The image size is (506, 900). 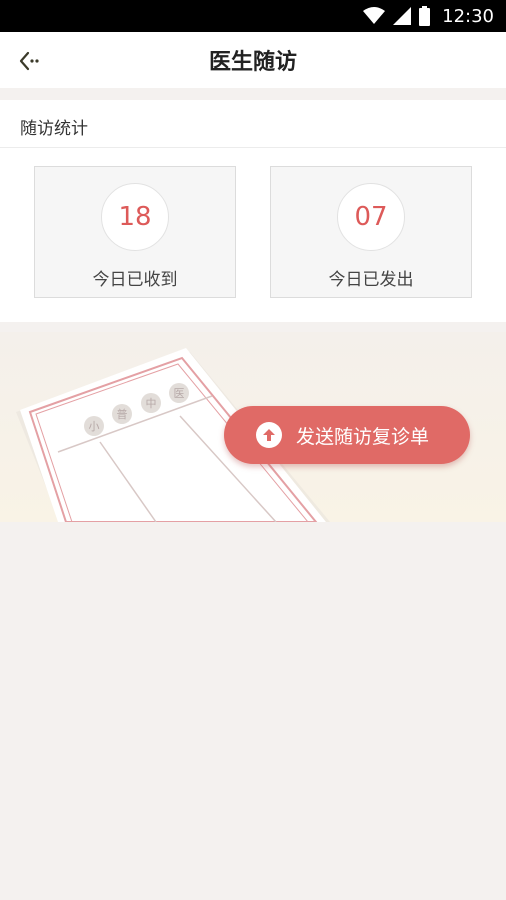 What do you see at coordinates (253, 94) in the screenshot?
I see `section-gap` at bounding box center [253, 94].